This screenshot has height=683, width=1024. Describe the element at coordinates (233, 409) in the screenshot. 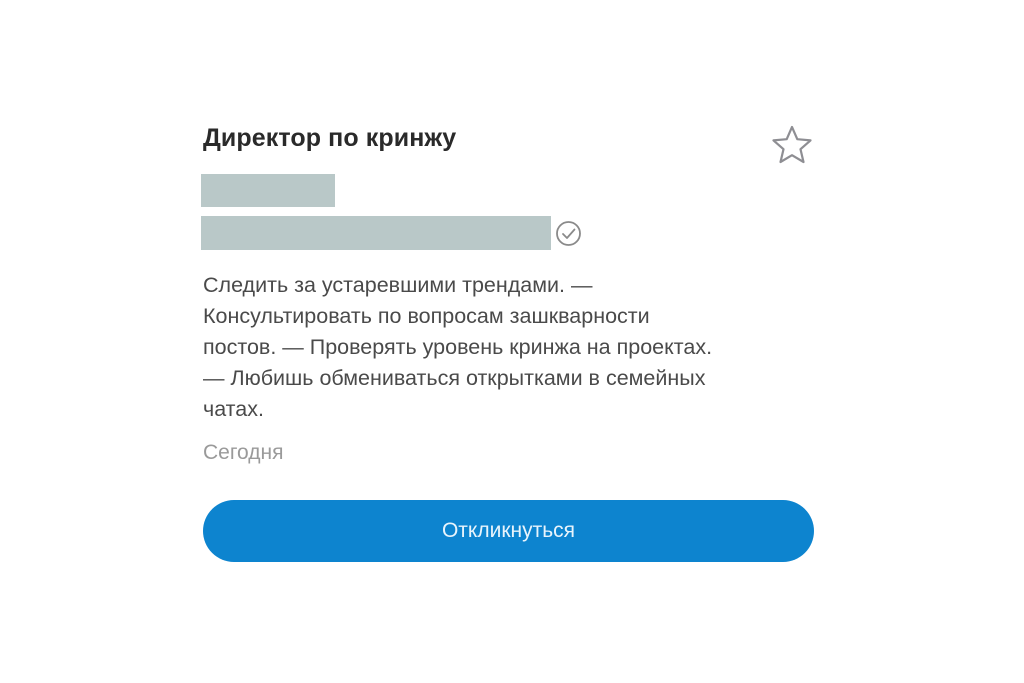

I see `description-line: чатах.` at that location.